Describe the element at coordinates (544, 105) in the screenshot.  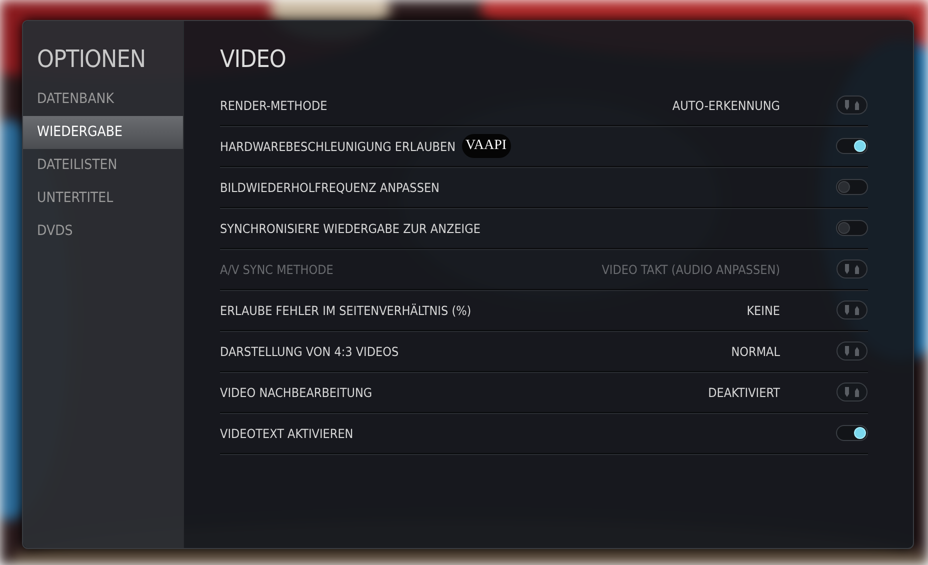
I see `setting-row: RENDER-METHODE AUTO-ERKENNUNG` at that location.